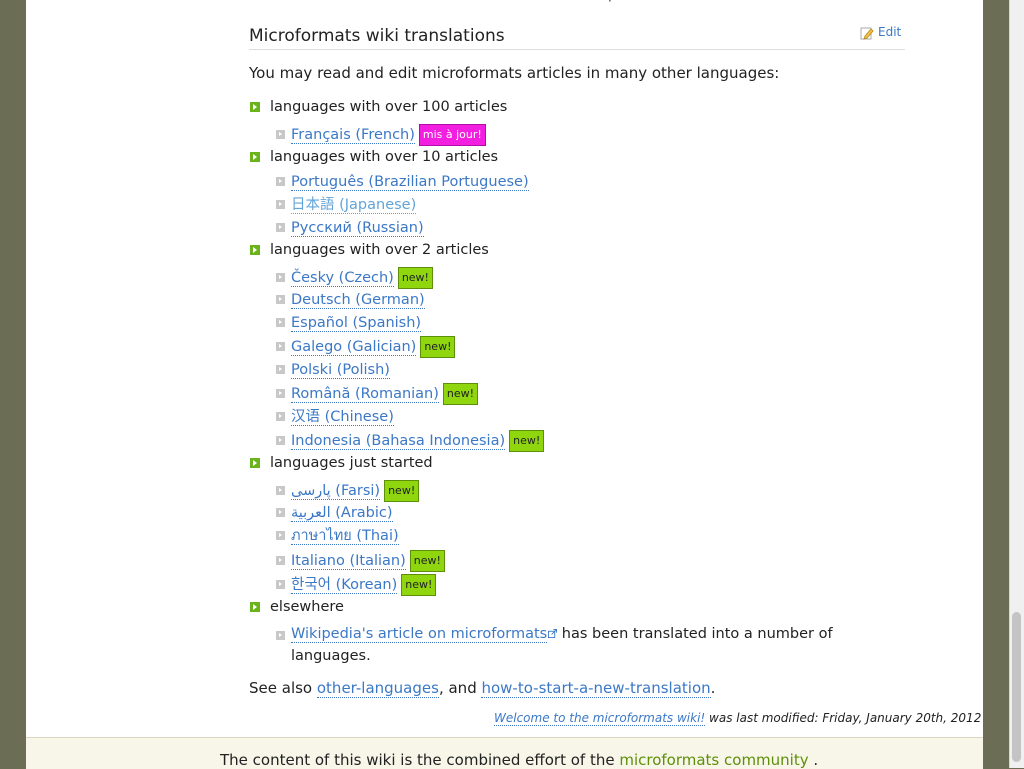 The height and width of the screenshot is (769, 1024). Describe the element at coordinates (357, 228) in the screenshot. I see `language-link-russian: Русский (Russian)` at that location.